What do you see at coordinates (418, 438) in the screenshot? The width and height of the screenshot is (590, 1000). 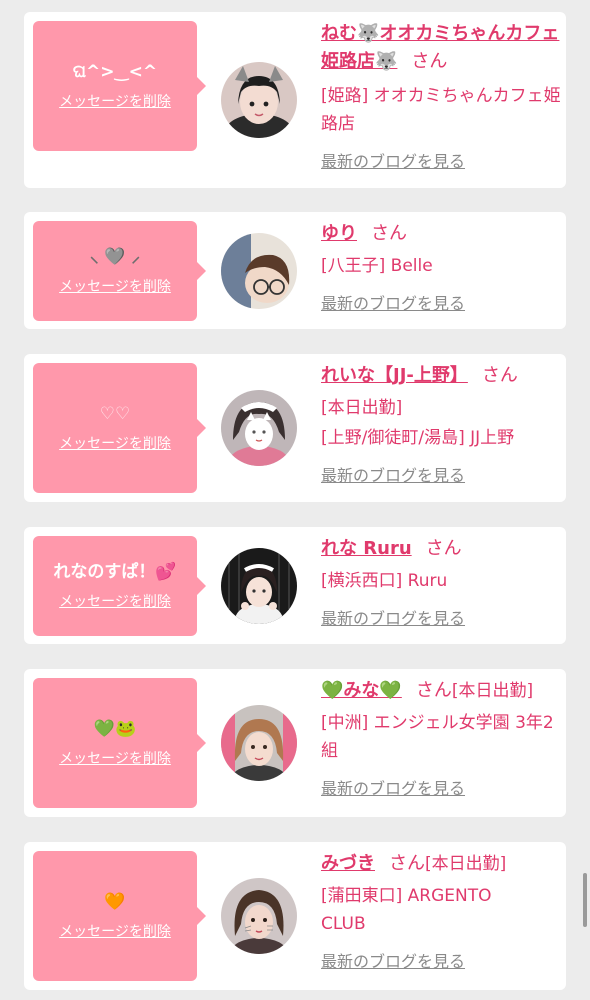 I see `shop-label: [上野/御徒町/湯島] JJ上野` at bounding box center [418, 438].